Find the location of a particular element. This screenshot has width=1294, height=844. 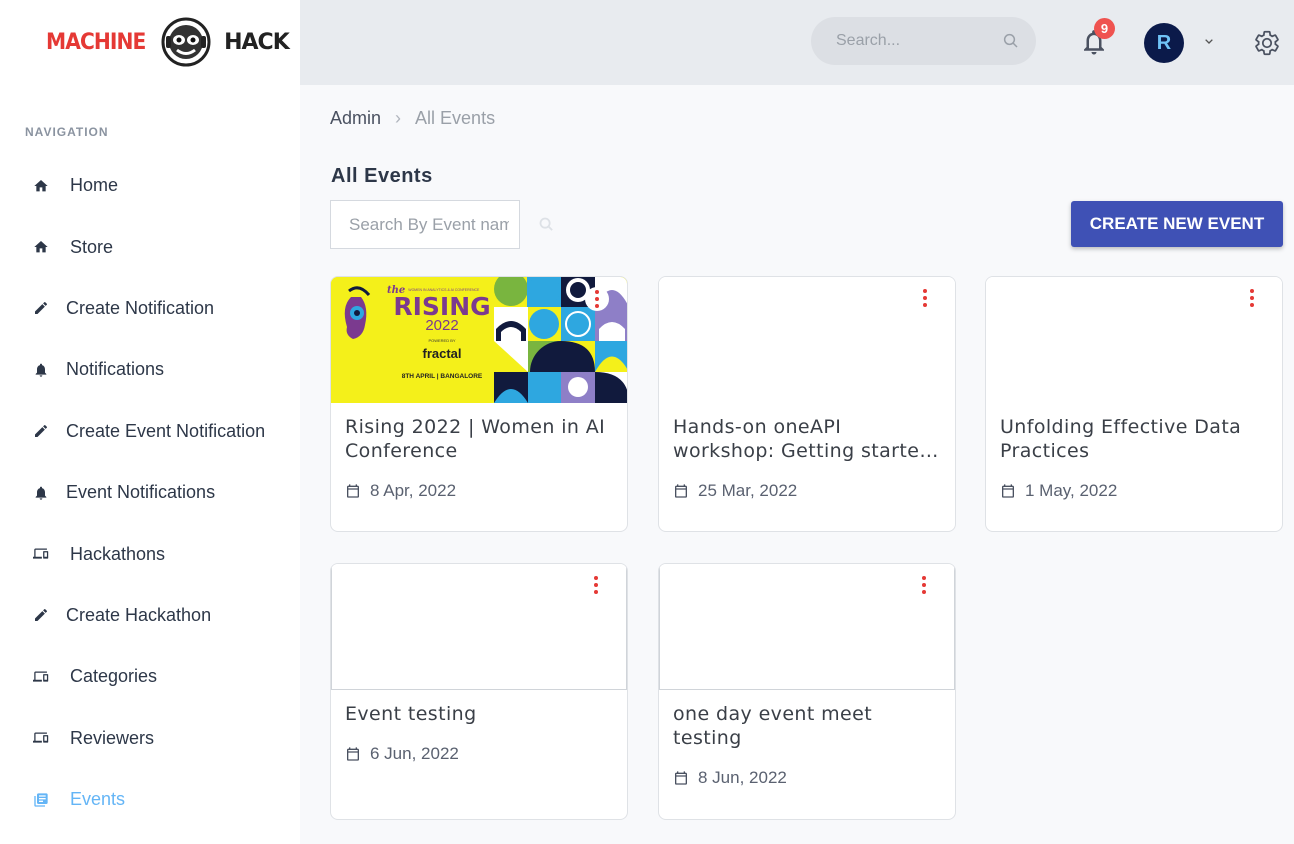

event-date-text: 8 Apr, 2022 is located at coordinates (413, 490).